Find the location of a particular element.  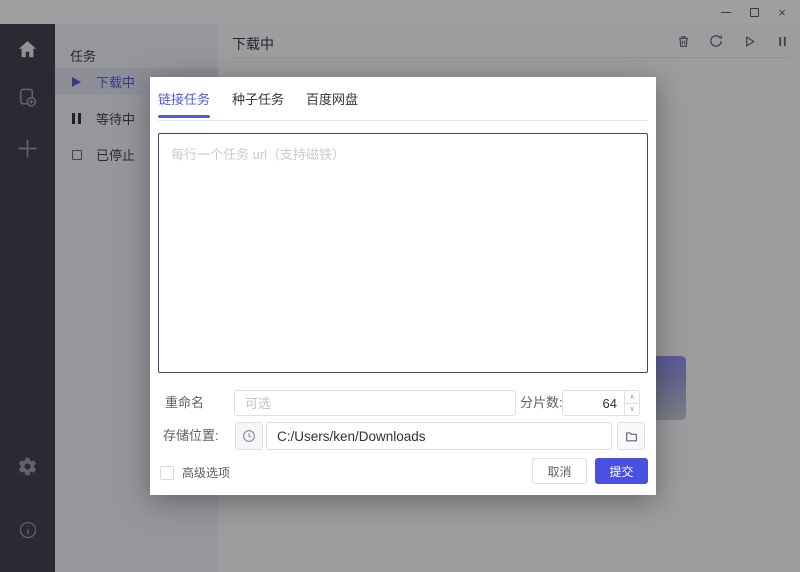

folder-icon is located at coordinates (631, 436).